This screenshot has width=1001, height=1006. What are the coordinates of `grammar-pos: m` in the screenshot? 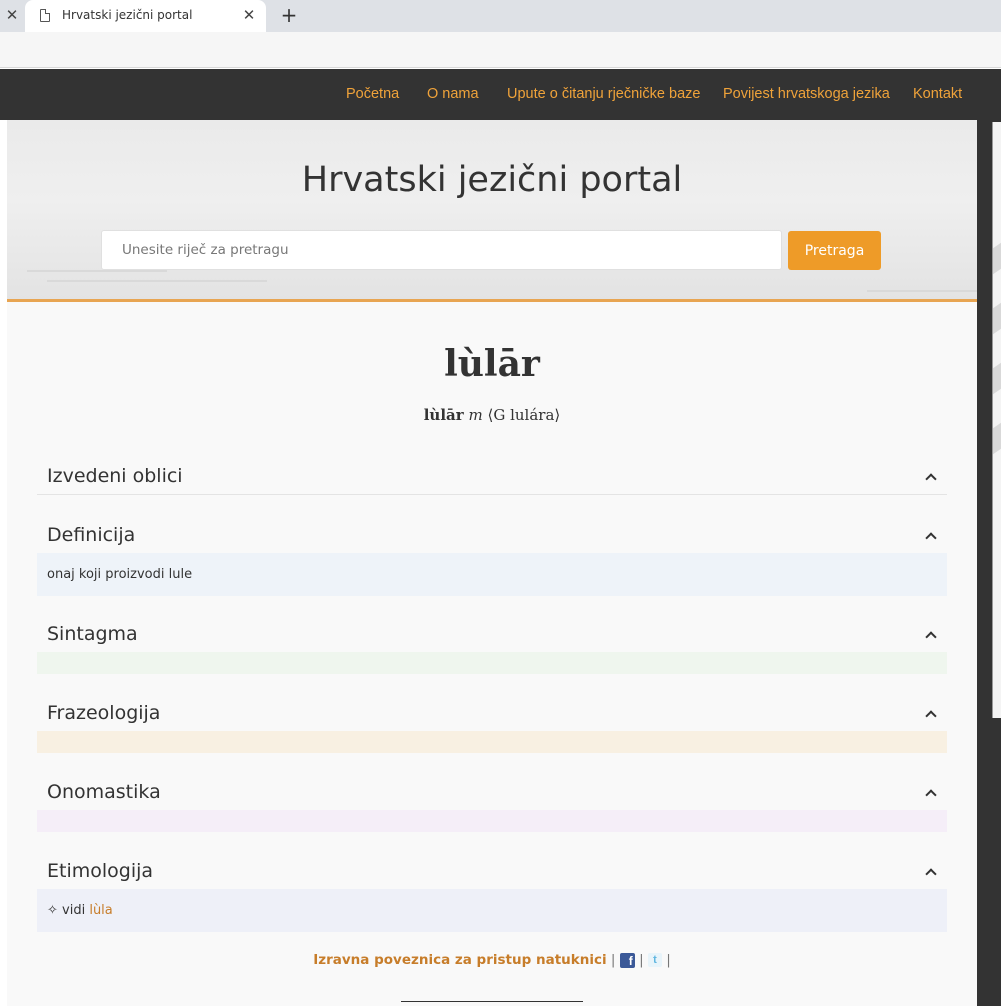 It's located at (475, 415).